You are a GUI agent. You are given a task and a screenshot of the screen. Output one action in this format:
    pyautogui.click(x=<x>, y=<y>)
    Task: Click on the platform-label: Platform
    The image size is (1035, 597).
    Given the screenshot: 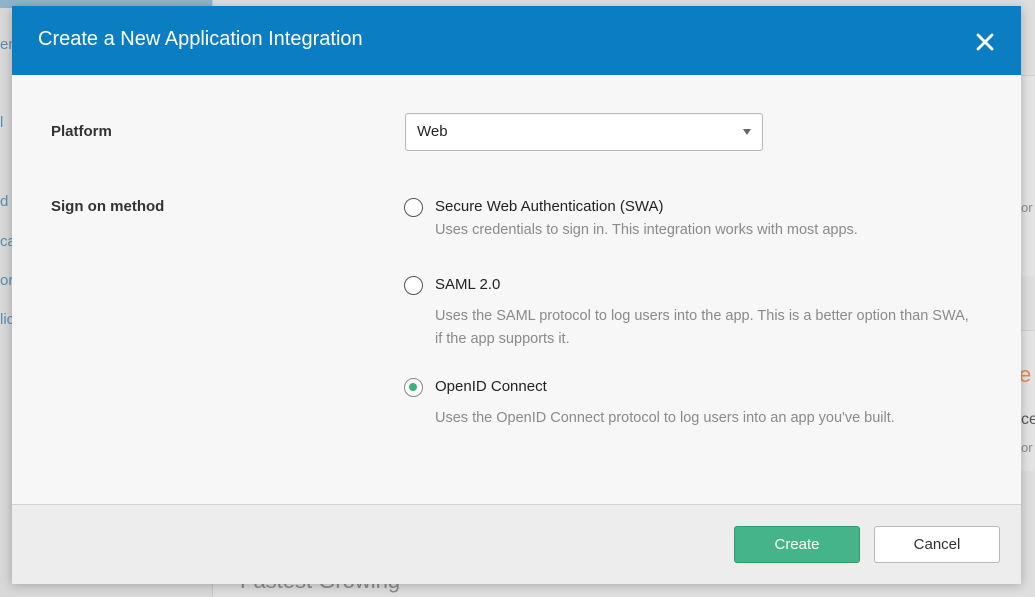 What is the action you would take?
    pyautogui.click(x=81, y=131)
    